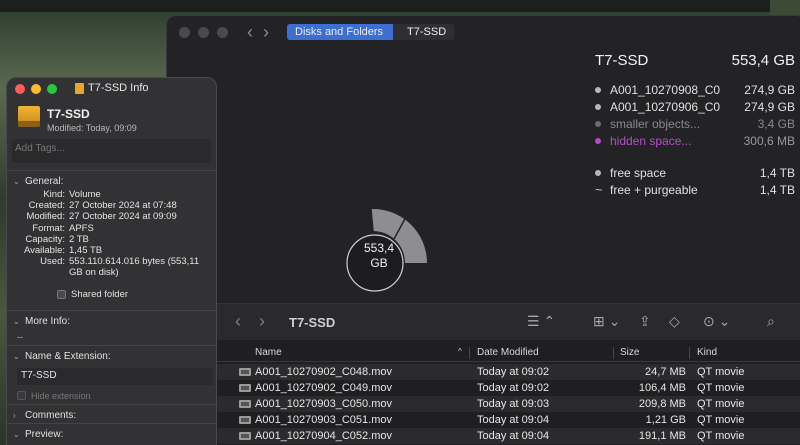  I want to click on more-info-toggle: ⌄ More Info:, so click(111, 321).